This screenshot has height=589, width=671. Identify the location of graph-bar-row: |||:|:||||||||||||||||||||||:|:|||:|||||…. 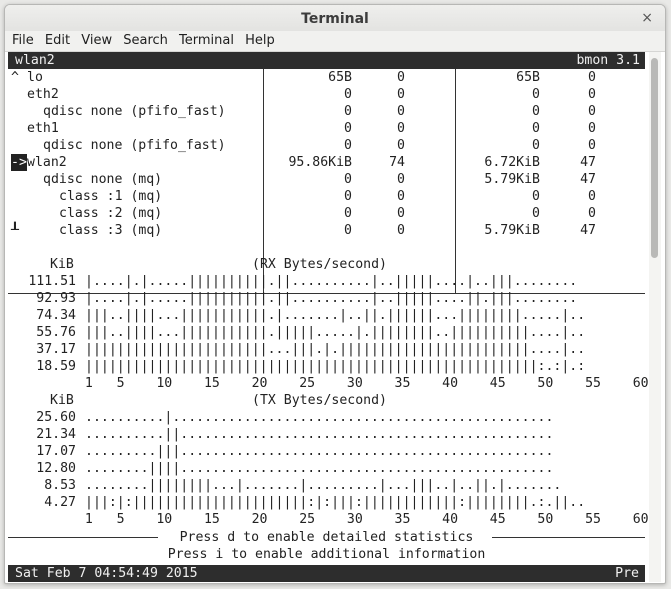
(335, 502).